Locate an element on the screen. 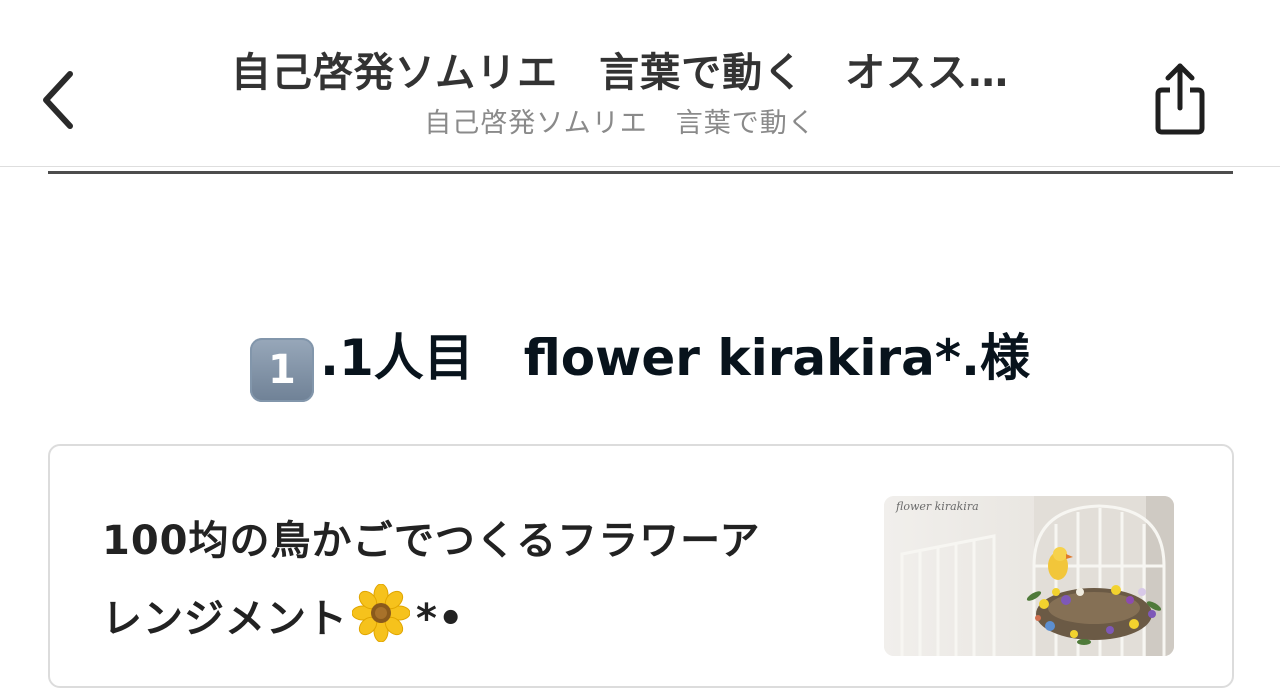  card-title: 100均の鳥かごでつくるフラワーア レンジメント *• is located at coordinates (462, 580).